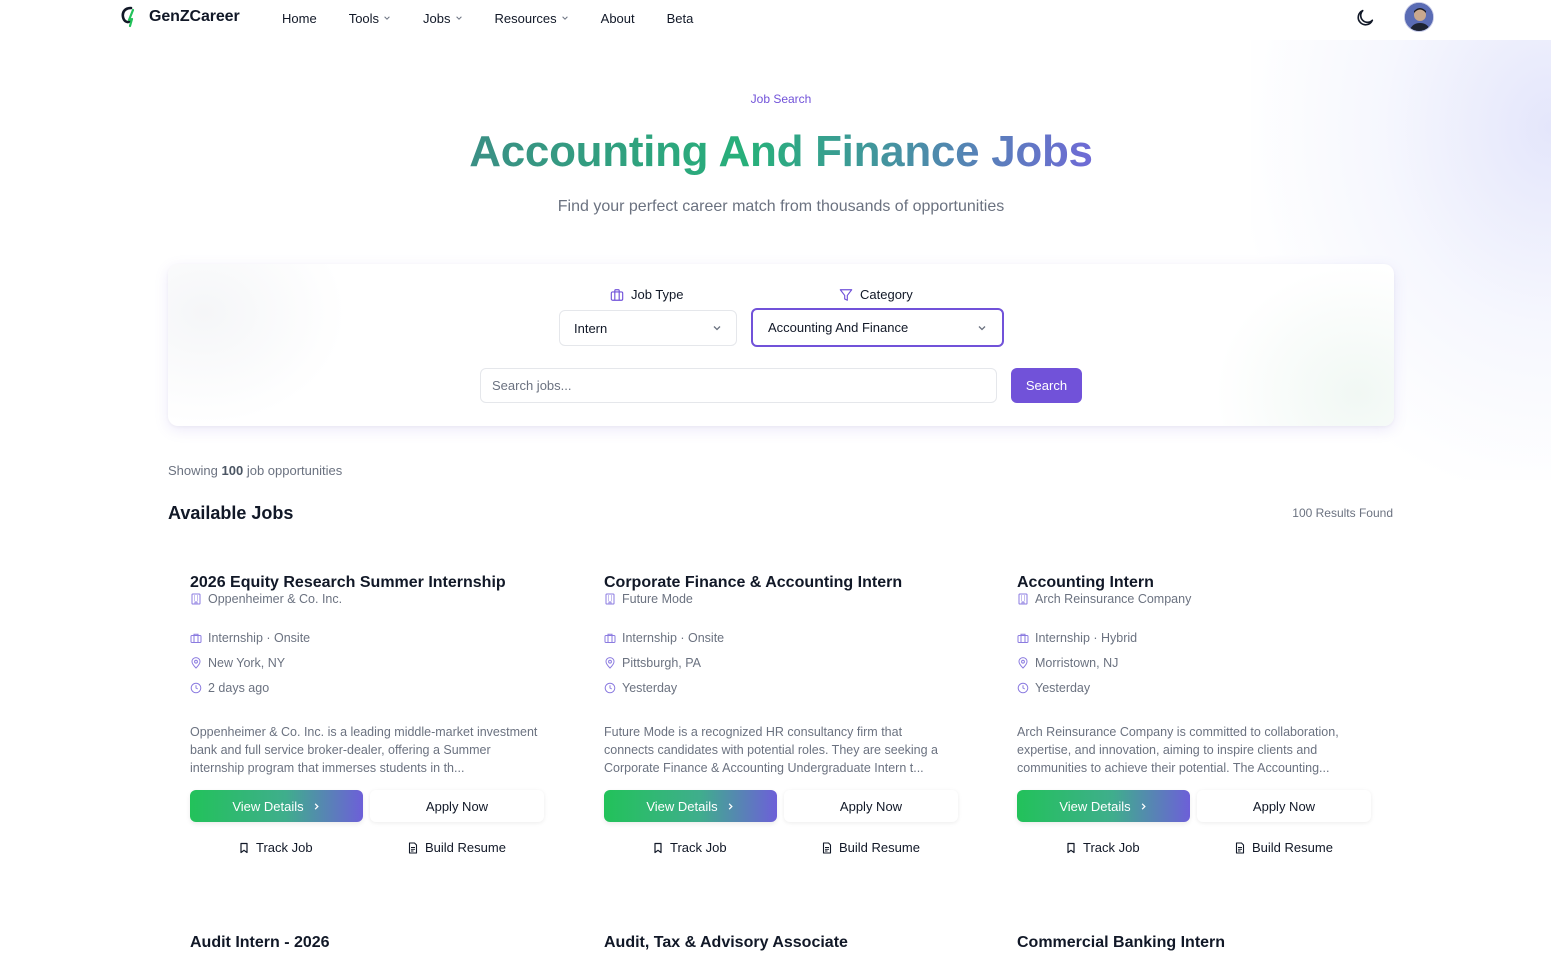 The width and height of the screenshot is (1551, 955). I want to click on nav-item-home: Home, so click(299, 18).